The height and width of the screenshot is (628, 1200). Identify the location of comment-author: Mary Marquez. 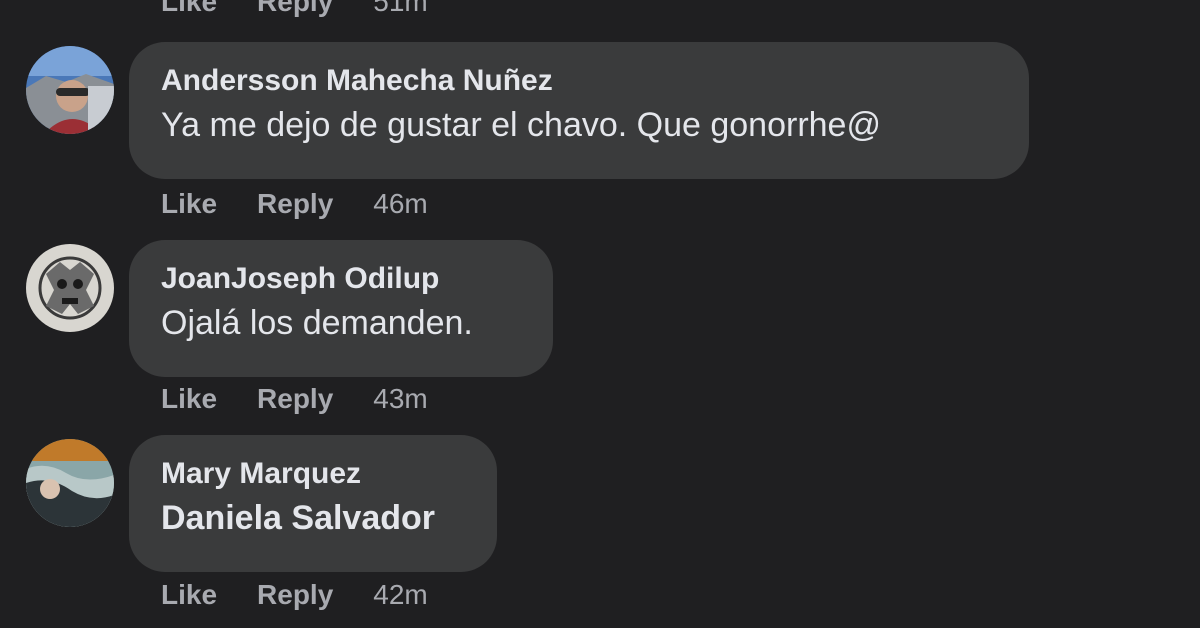
(313, 474).